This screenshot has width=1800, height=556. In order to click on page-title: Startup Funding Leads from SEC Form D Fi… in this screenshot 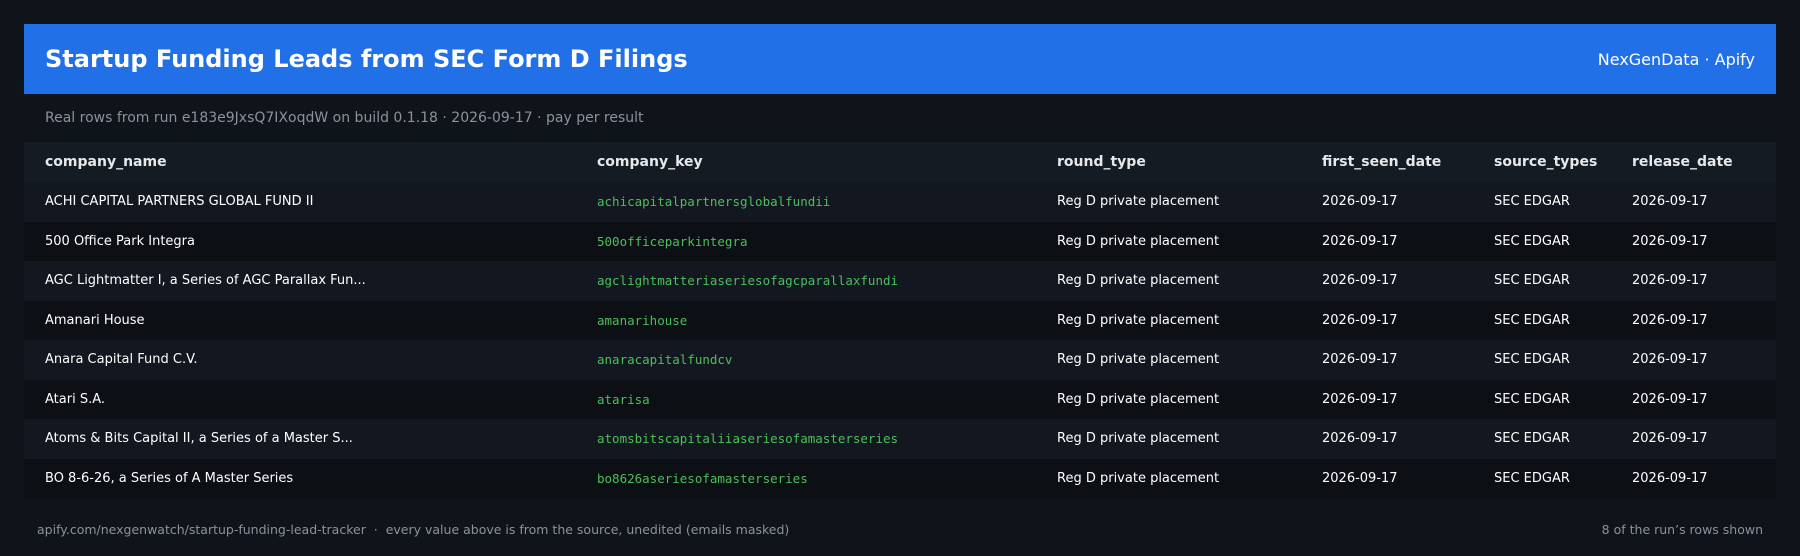, I will do `click(366, 59)`.